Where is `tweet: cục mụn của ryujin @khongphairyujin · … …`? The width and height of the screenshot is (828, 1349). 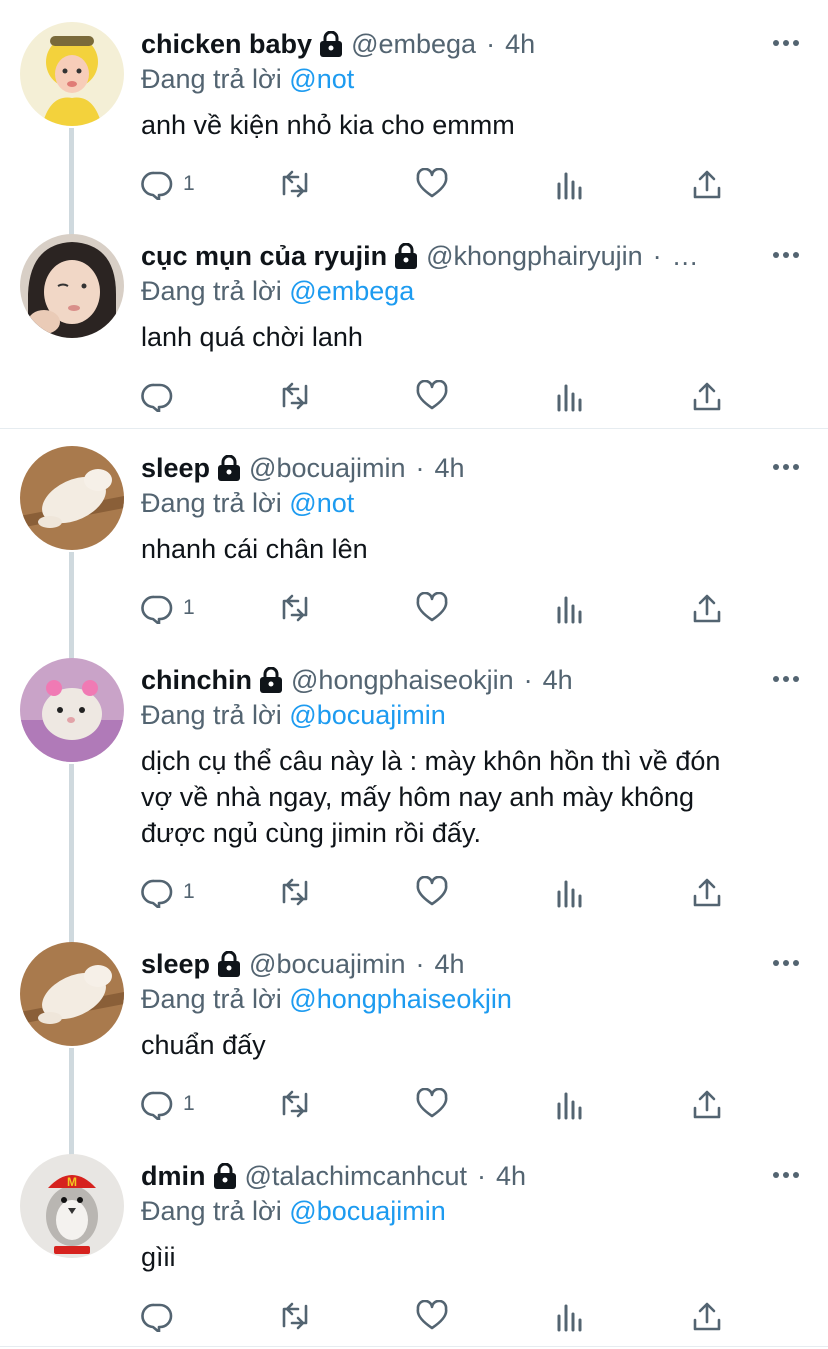 tweet: cục mụn của ryujin @khongphairyujin · … … is located at coordinates (414, 329).